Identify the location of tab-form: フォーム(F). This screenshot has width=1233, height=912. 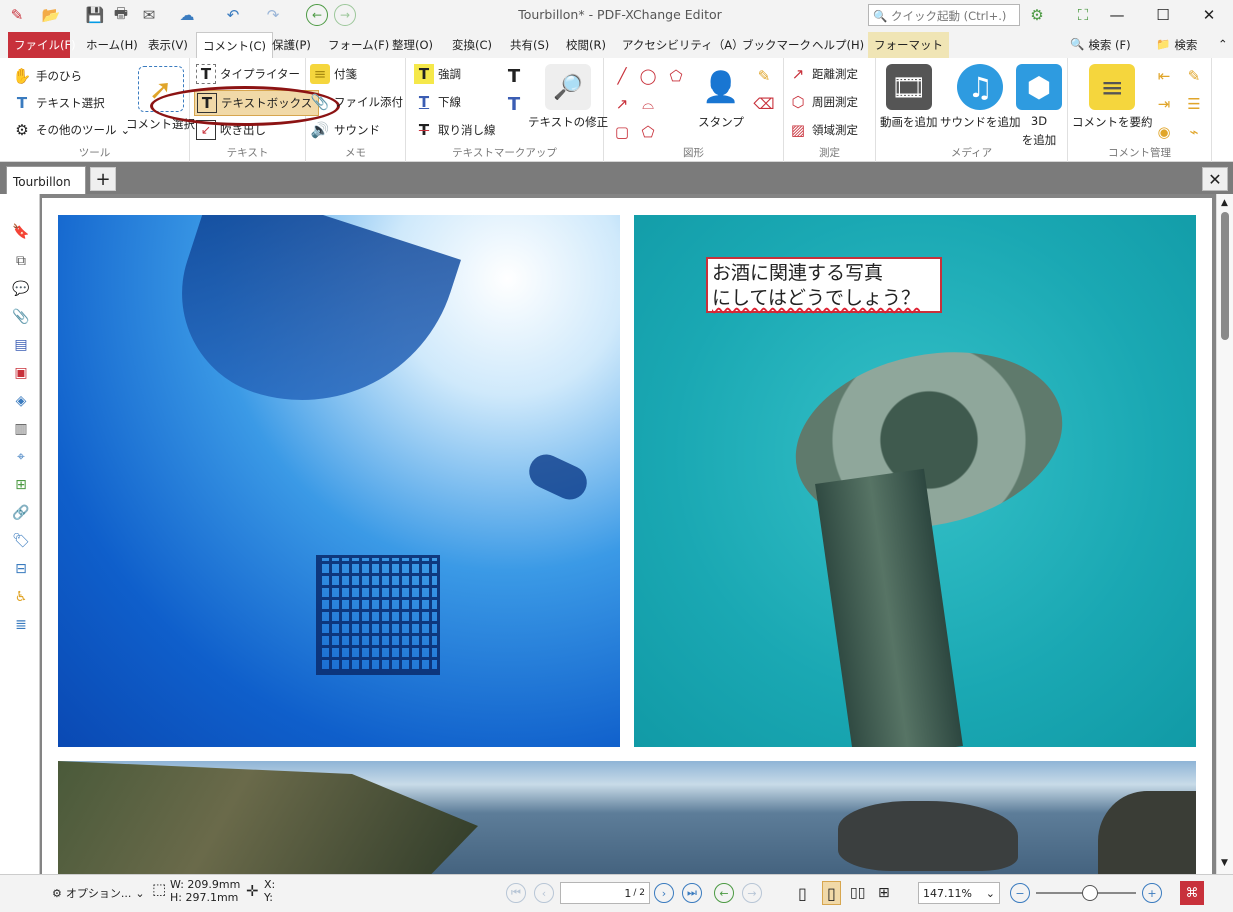
(358, 45).